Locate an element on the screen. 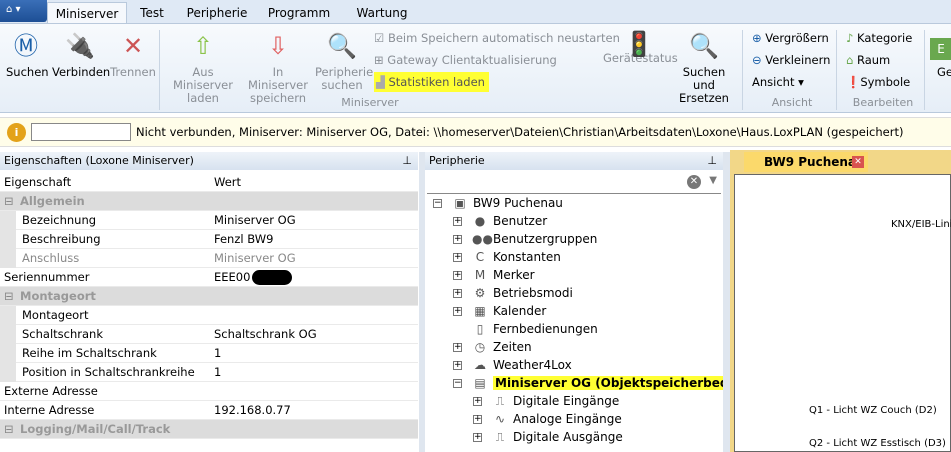  property-value: Fenzl BW9 is located at coordinates (243, 239).